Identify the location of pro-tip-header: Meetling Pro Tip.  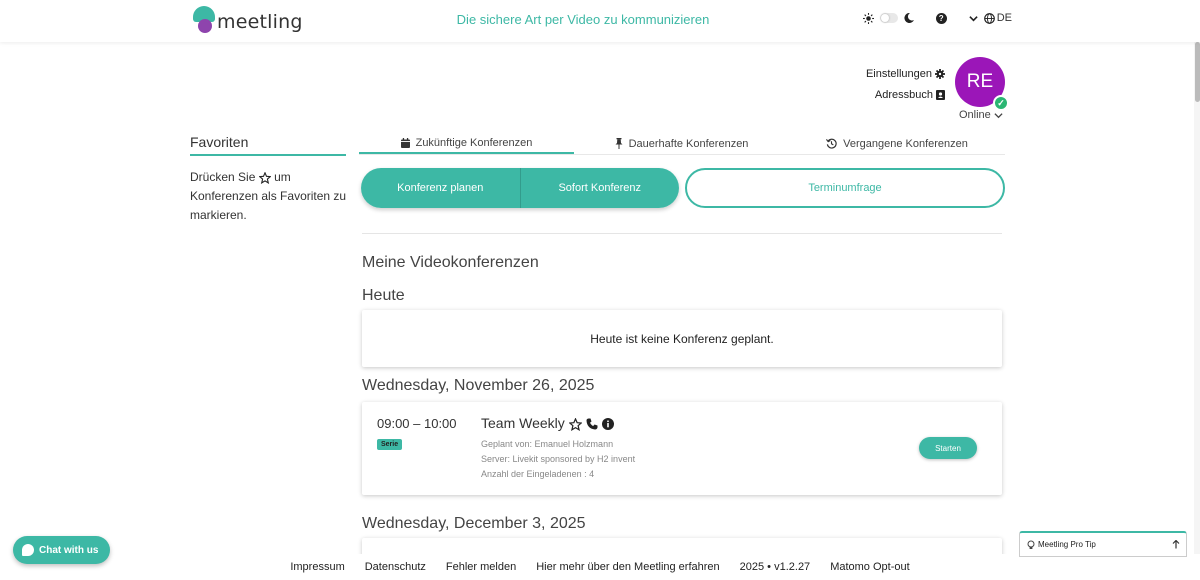
(1061, 545).